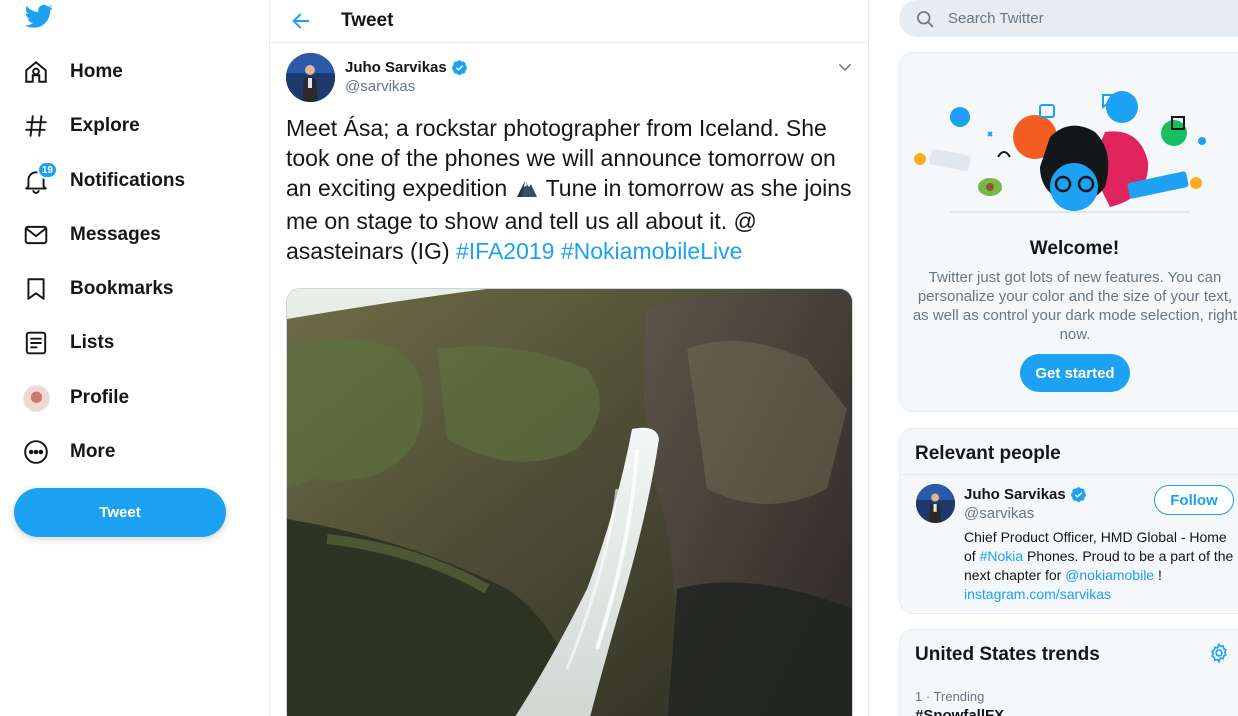 The height and width of the screenshot is (716, 1238). What do you see at coordinates (959, 711) in the screenshot?
I see `trend-name: #SnowfallFX` at bounding box center [959, 711].